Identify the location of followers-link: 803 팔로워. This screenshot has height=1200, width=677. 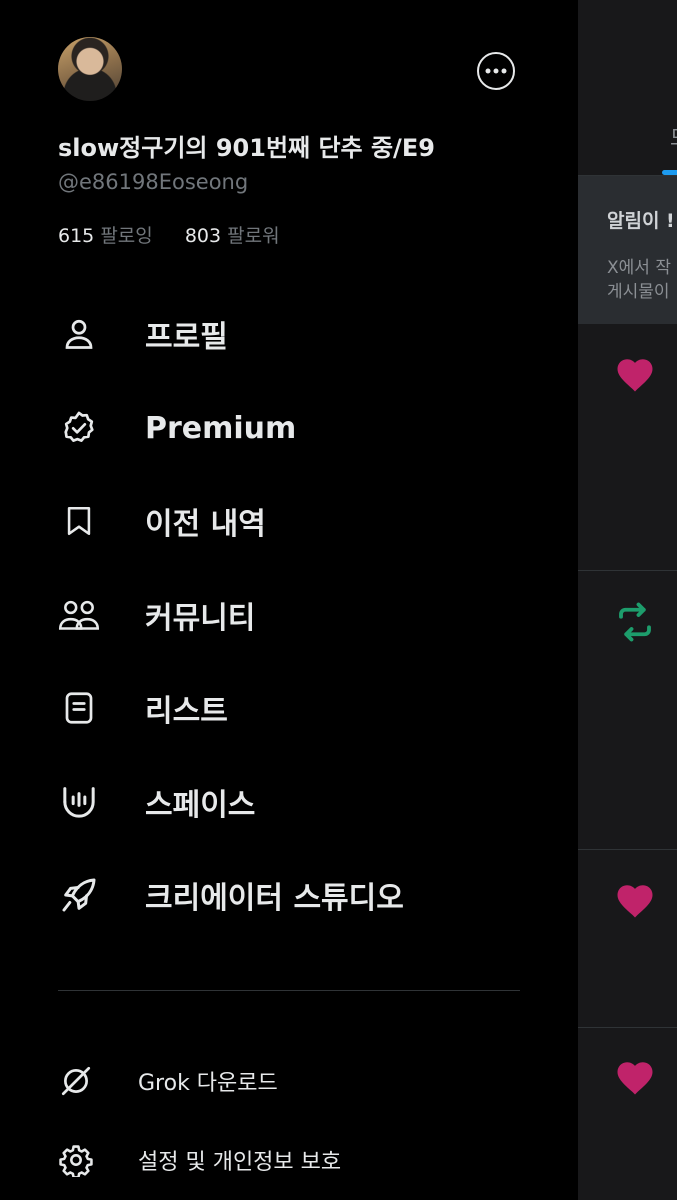
(232, 234).